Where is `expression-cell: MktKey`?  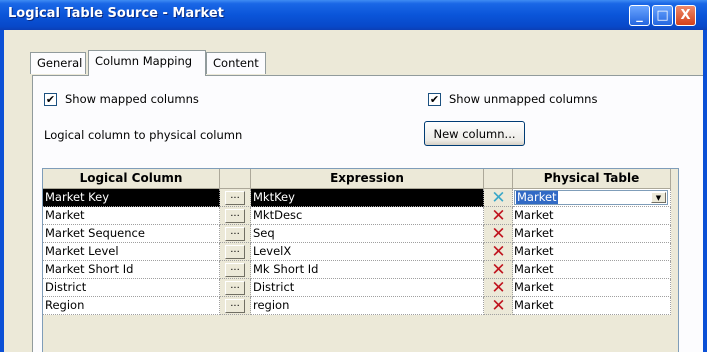 expression-cell: MktKey is located at coordinates (367, 198).